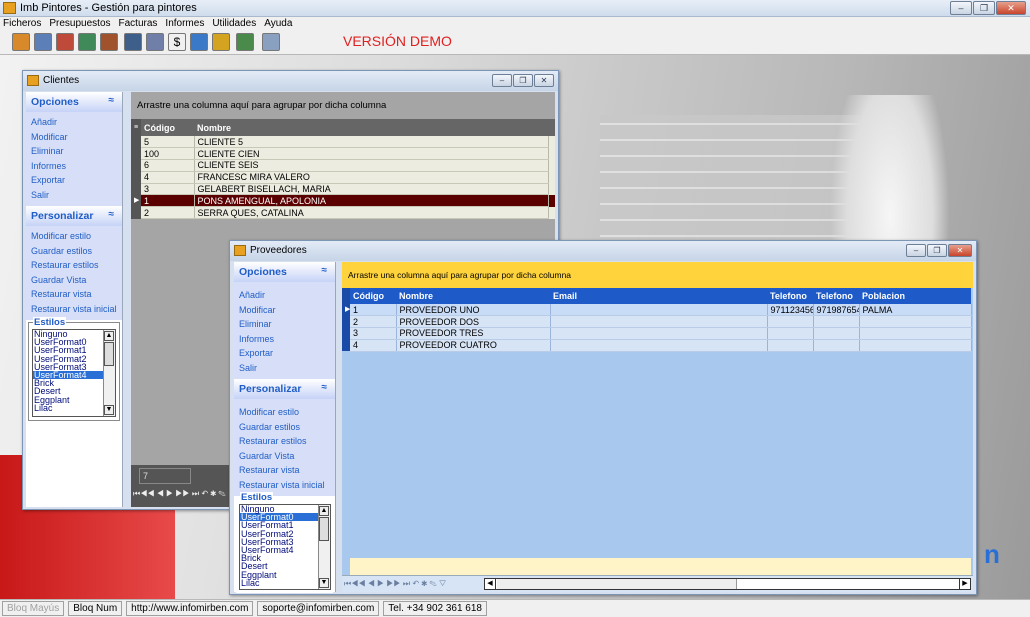 This screenshot has width=1030, height=617. I want to click on table-cell: PROVEEDOR UNO, so click(473, 310).